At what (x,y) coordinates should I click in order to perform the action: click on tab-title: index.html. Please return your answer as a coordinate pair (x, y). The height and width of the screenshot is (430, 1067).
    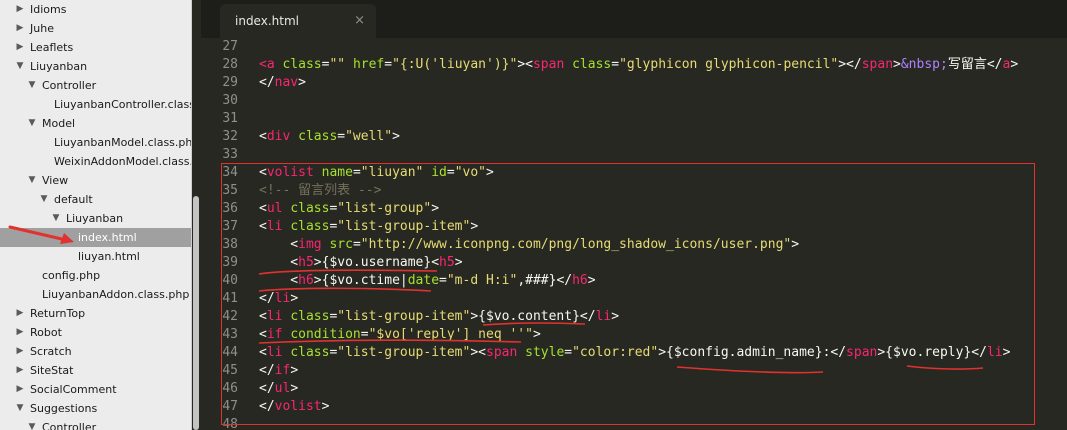
    Looking at the image, I should click on (267, 21).